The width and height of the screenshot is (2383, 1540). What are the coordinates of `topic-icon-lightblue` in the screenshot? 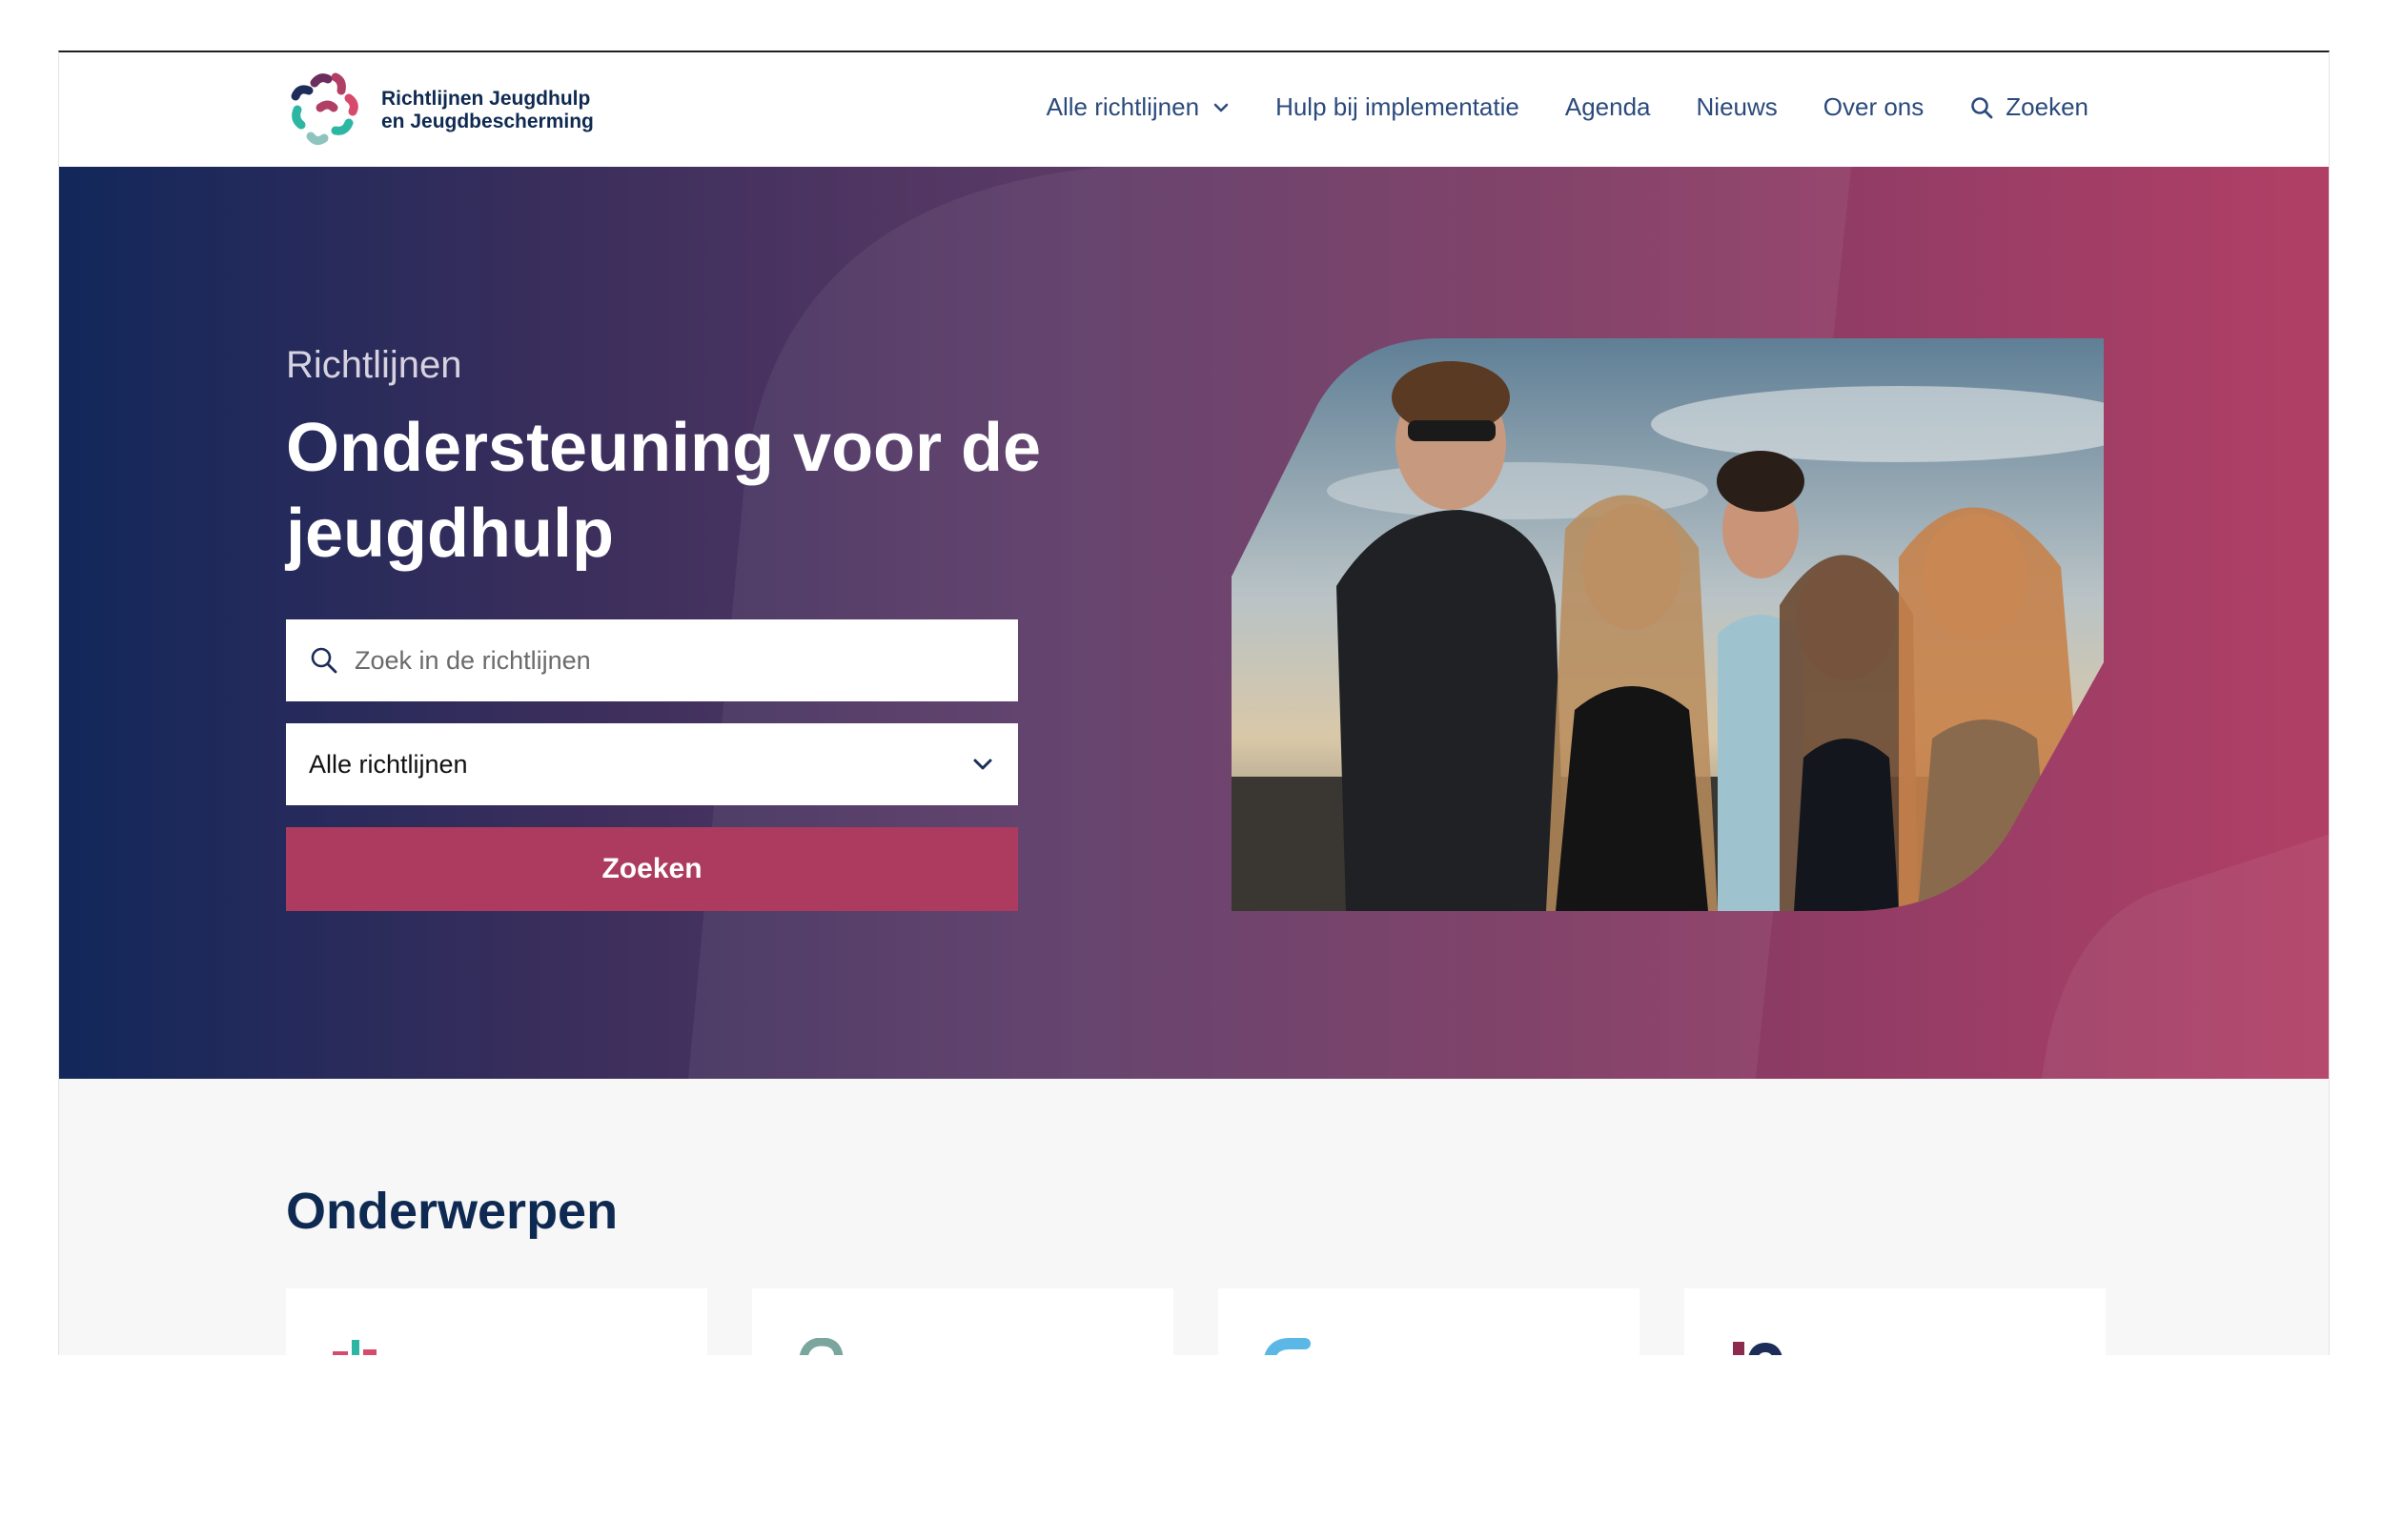 It's located at (1288, 1346).